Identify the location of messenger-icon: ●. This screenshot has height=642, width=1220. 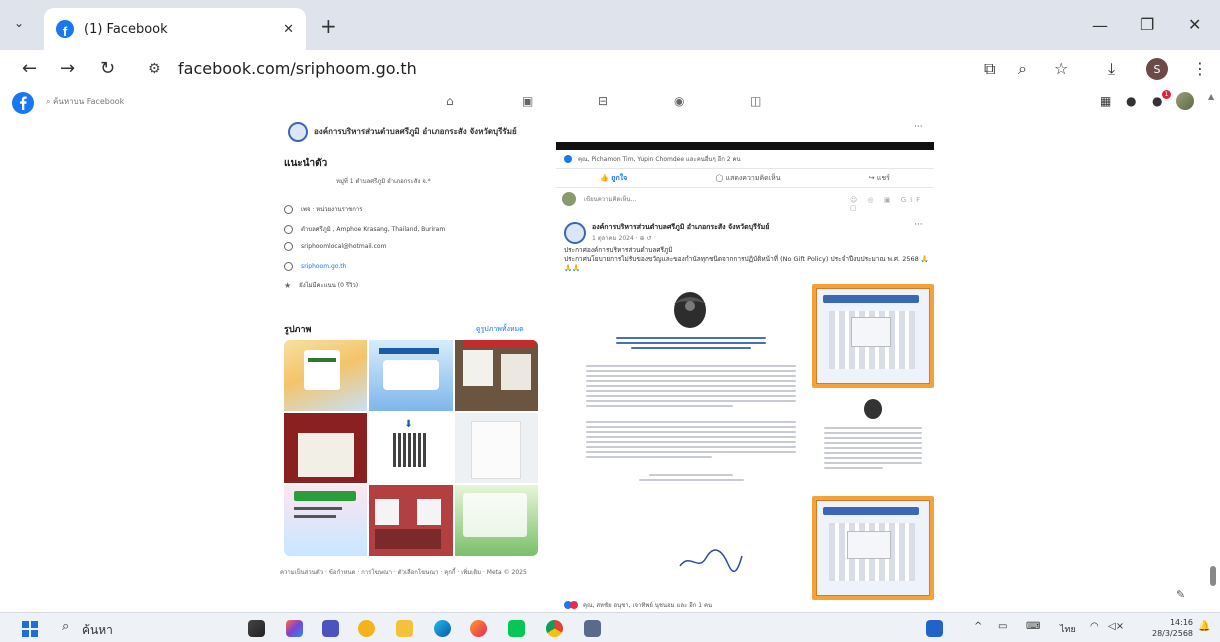
(1131, 101).